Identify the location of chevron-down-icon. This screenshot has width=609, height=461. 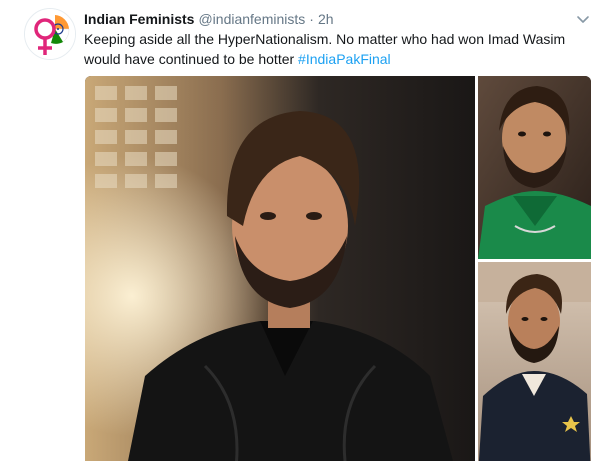
(583, 19).